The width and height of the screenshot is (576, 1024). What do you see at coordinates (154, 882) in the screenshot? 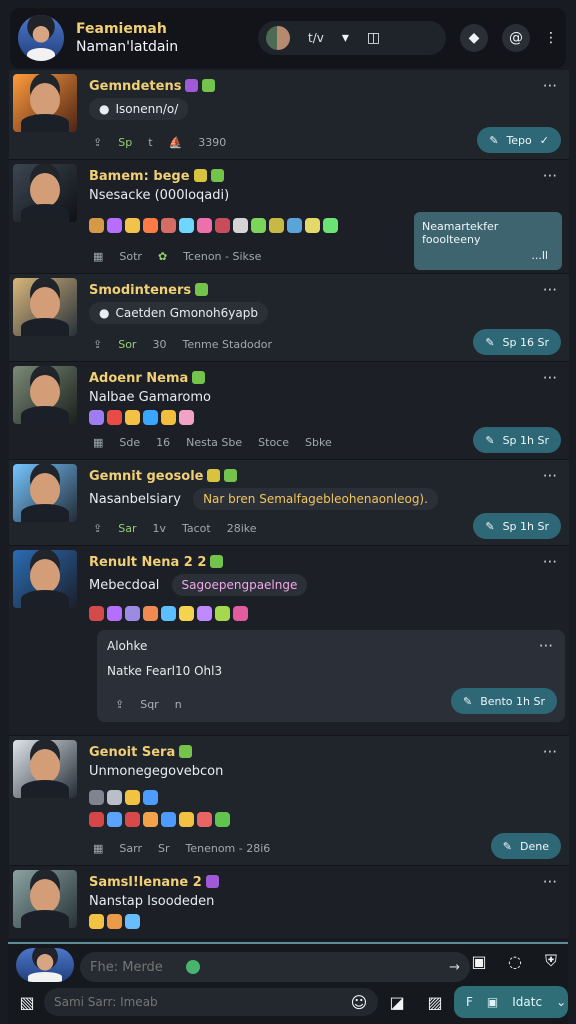
I see `post-title: Samsl!lenane 2` at bounding box center [154, 882].